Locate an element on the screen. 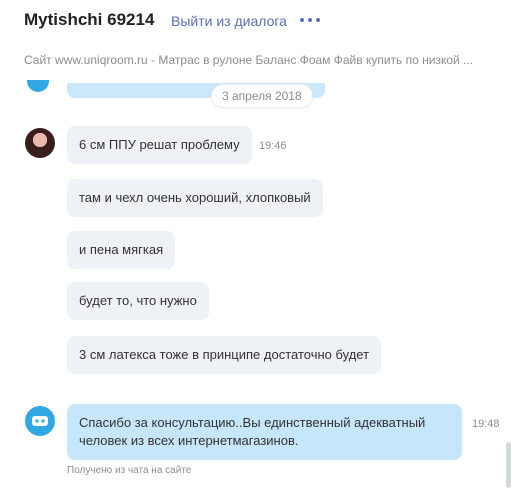 The width and height of the screenshot is (515, 488). message-text: 6 см ППУ решат проблему is located at coordinates (159, 144).